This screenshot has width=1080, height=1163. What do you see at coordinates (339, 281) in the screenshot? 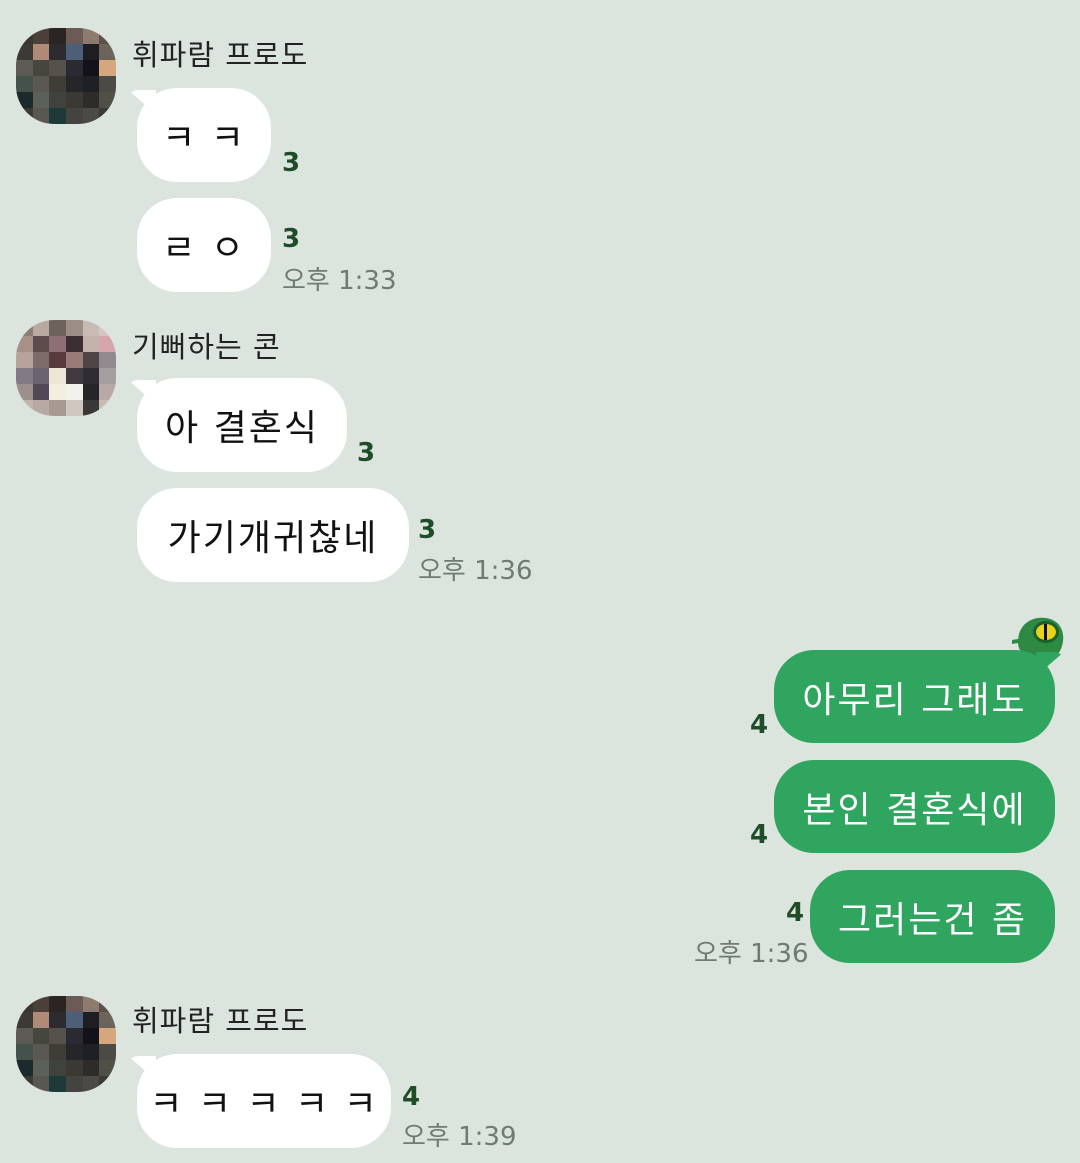
I see `message-time: 오후 1:33` at bounding box center [339, 281].